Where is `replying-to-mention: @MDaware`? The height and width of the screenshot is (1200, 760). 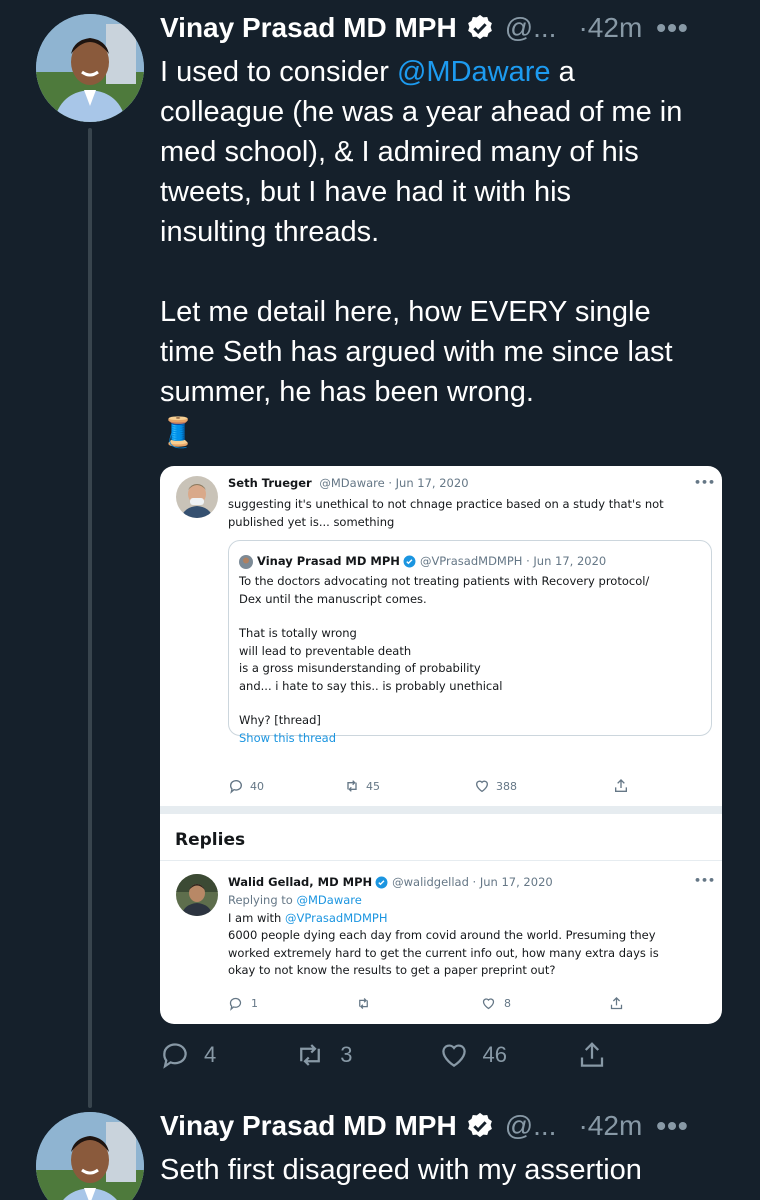 replying-to-mention: @MDaware is located at coordinates (329, 900).